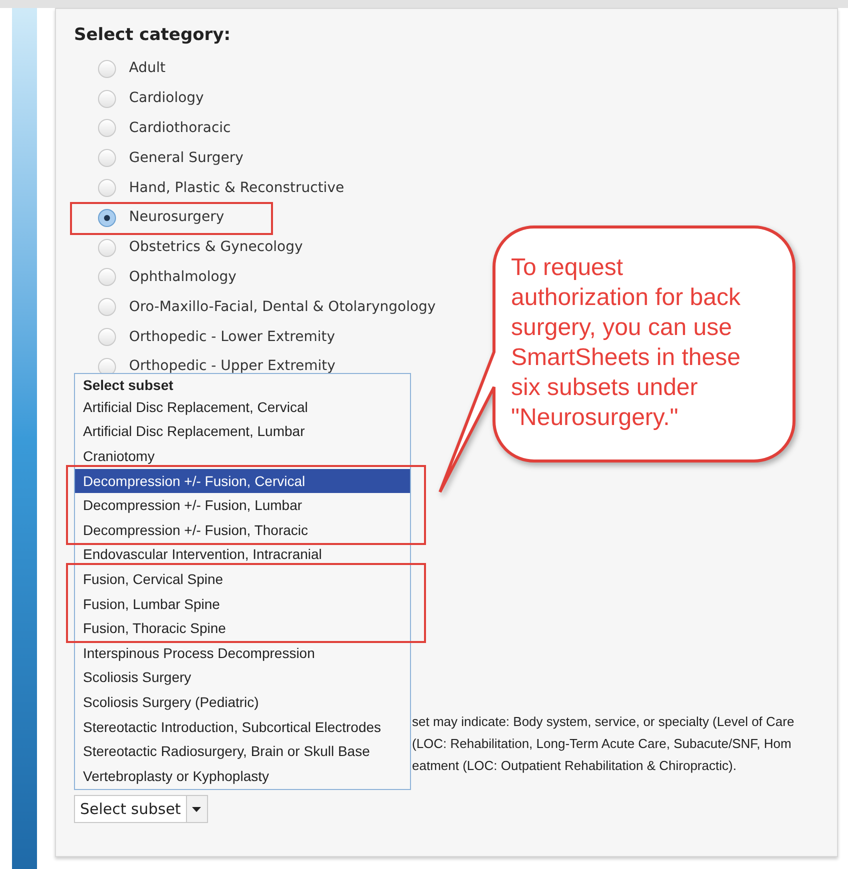  I want to click on list-option: Fusion, Cervical Spine, so click(242, 579).